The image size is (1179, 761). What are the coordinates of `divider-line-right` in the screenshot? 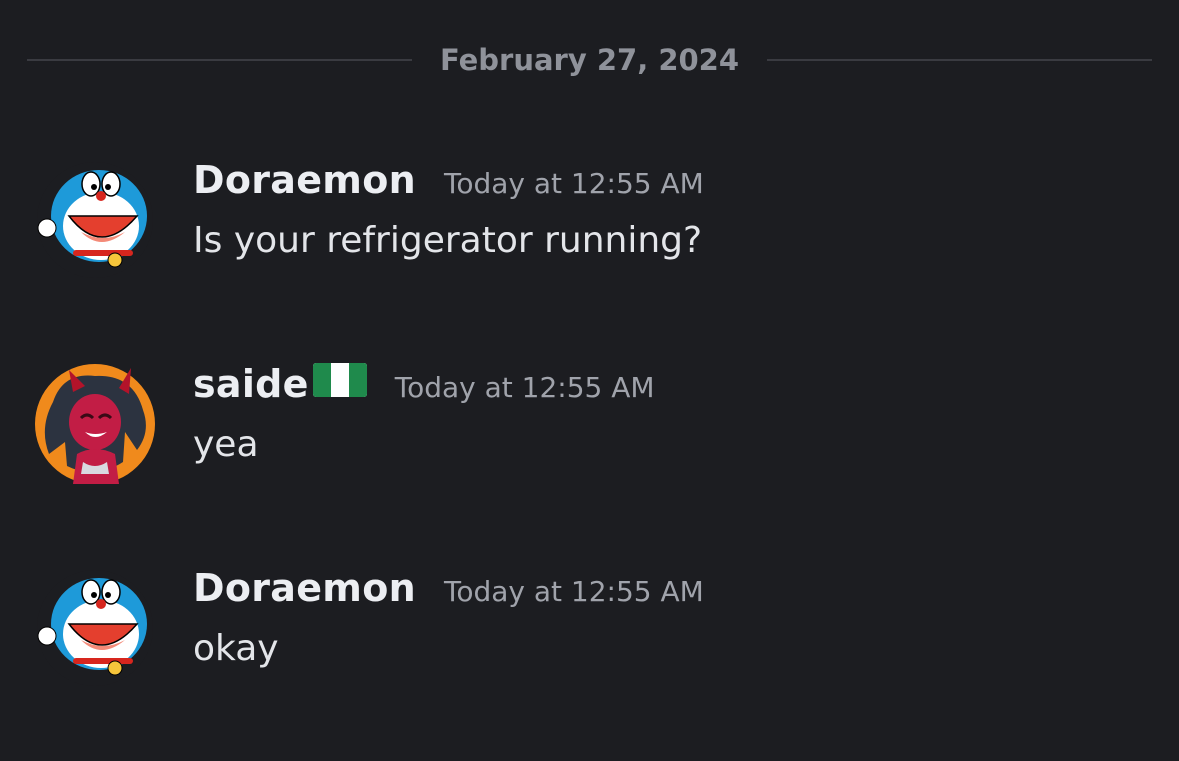 It's located at (959, 60).